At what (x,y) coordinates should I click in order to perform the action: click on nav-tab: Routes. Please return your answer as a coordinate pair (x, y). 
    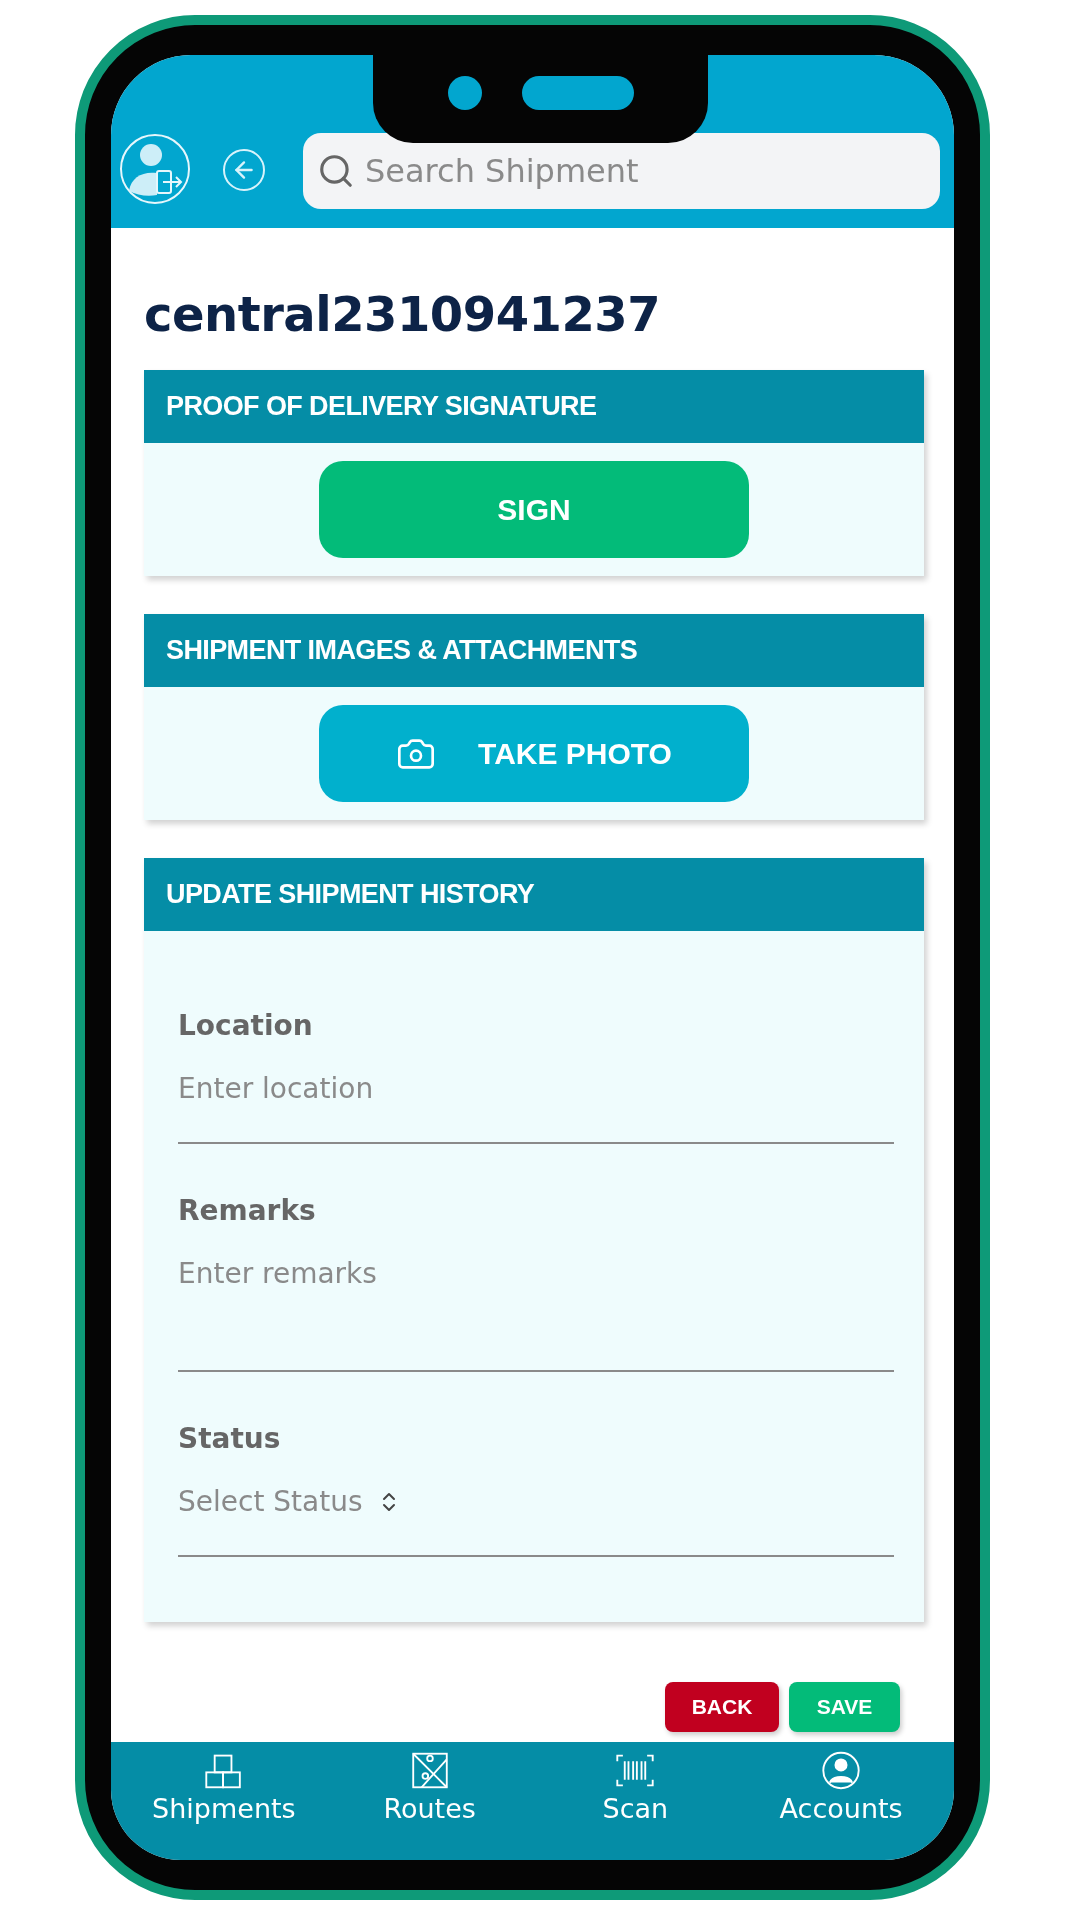
    Looking at the image, I should click on (429, 1787).